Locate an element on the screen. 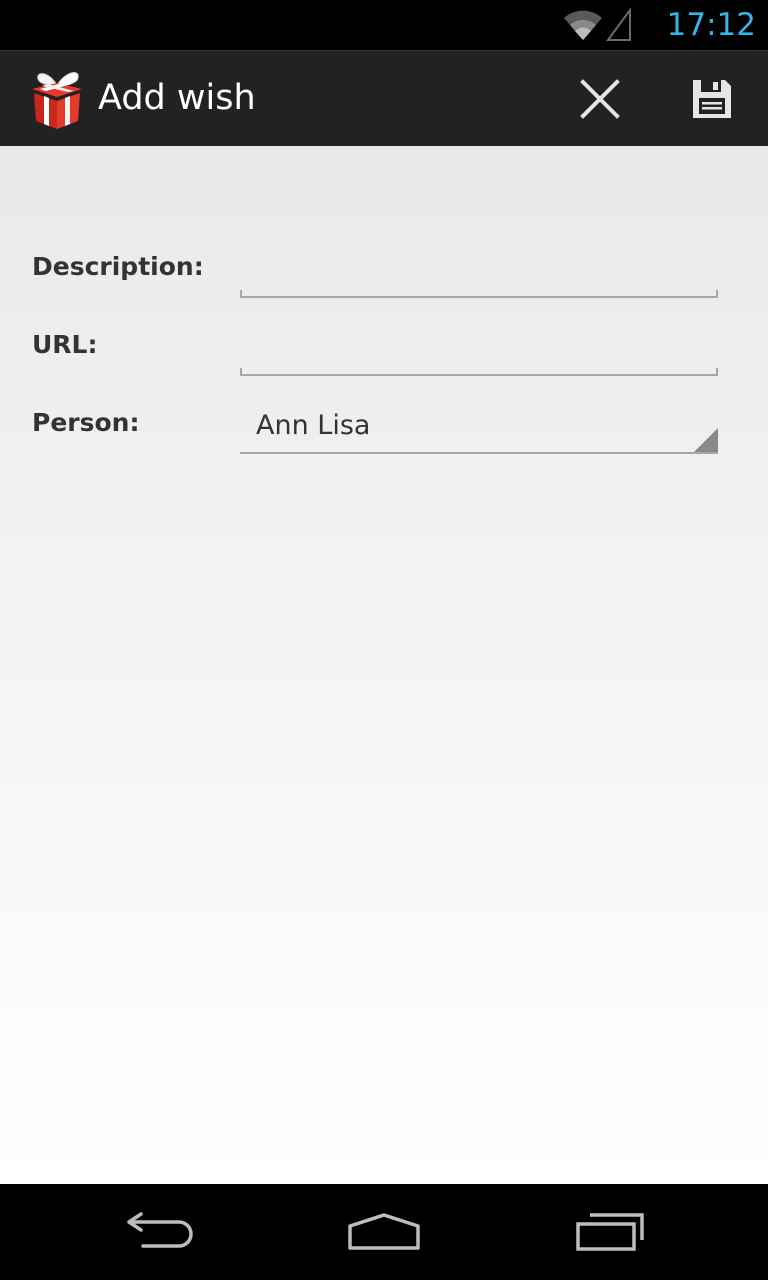 The image size is (768, 1280). back-icon is located at coordinates (160, 1230).